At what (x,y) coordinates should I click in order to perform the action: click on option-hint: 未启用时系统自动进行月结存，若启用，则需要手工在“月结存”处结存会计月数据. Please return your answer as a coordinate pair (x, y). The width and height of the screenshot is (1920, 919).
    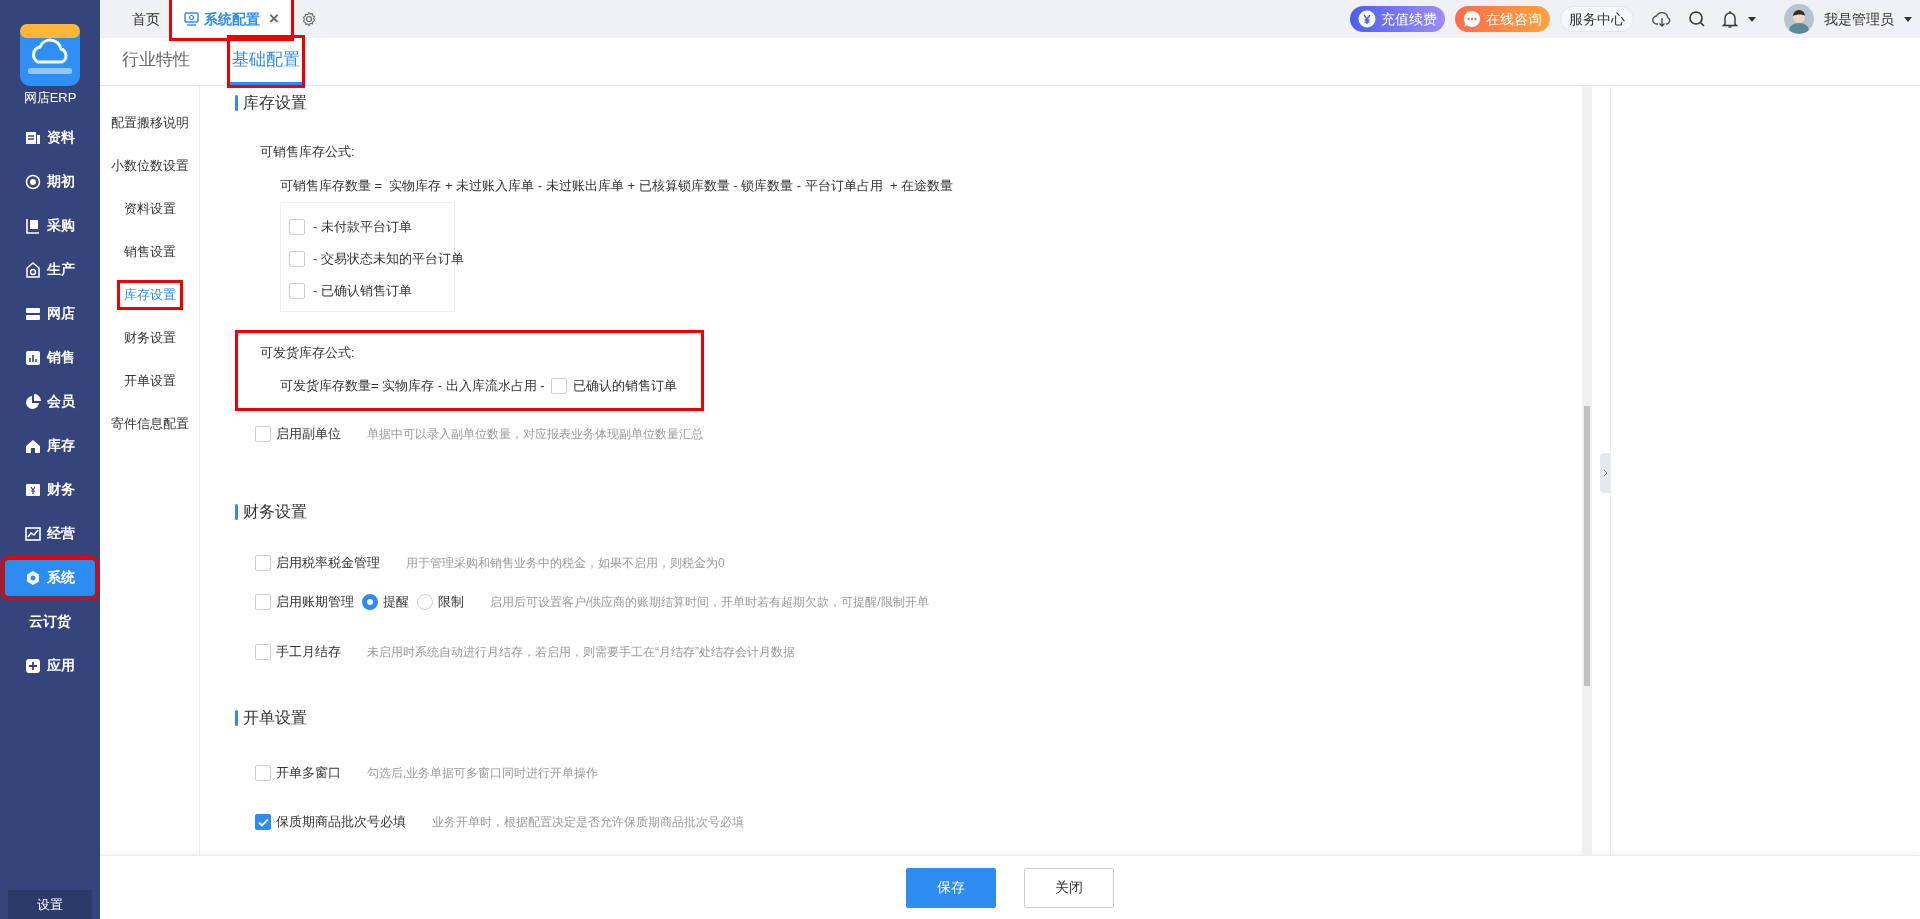
    Looking at the image, I should click on (581, 652).